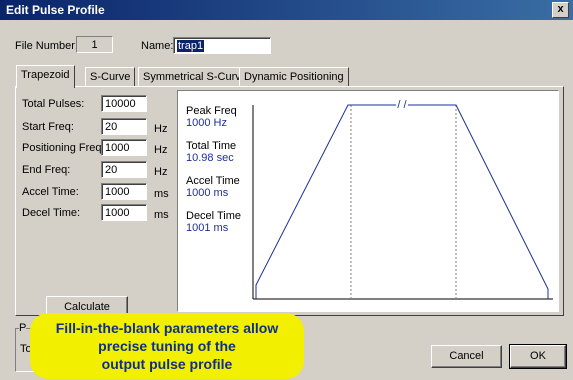 The image size is (573, 380). Describe the element at coordinates (94, 44) in the screenshot. I see `file-number-value: 1` at that location.